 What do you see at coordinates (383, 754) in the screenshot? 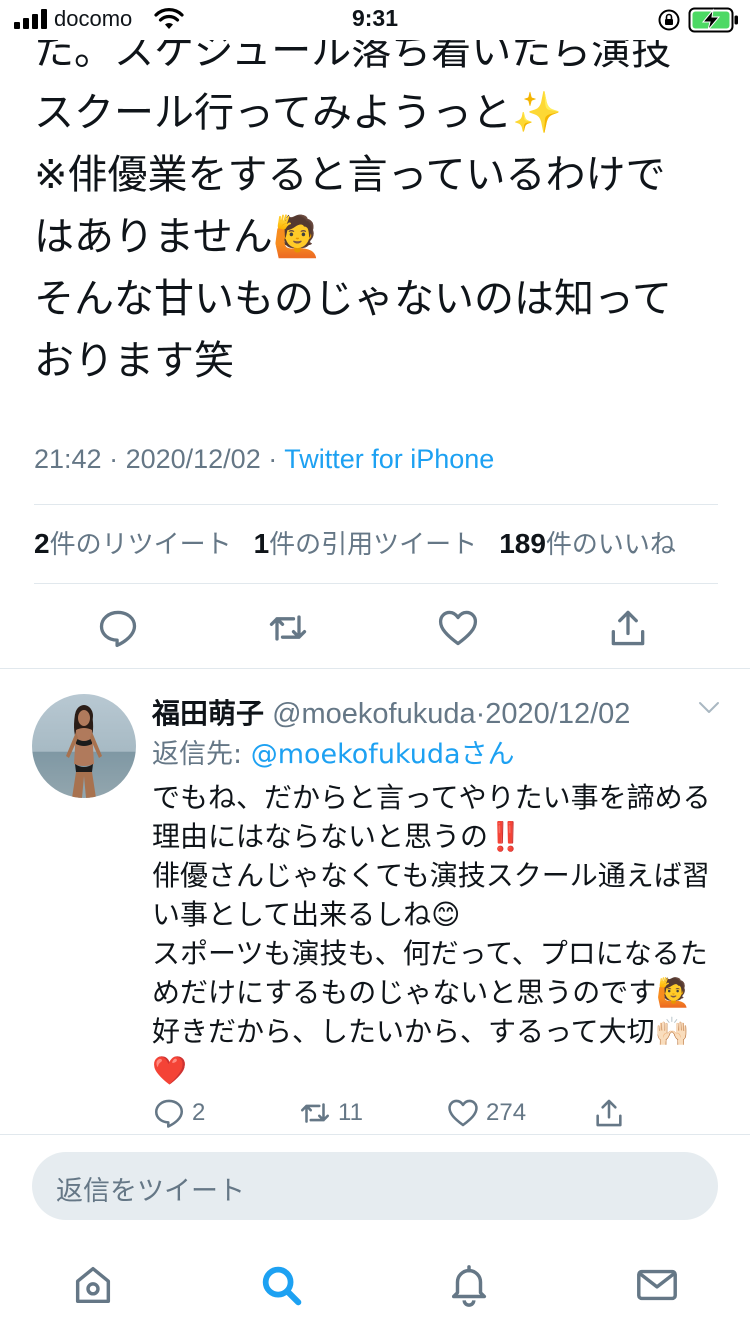
I see `reply-to-user-link: @moekofukudaさん` at bounding box center [383, 754].